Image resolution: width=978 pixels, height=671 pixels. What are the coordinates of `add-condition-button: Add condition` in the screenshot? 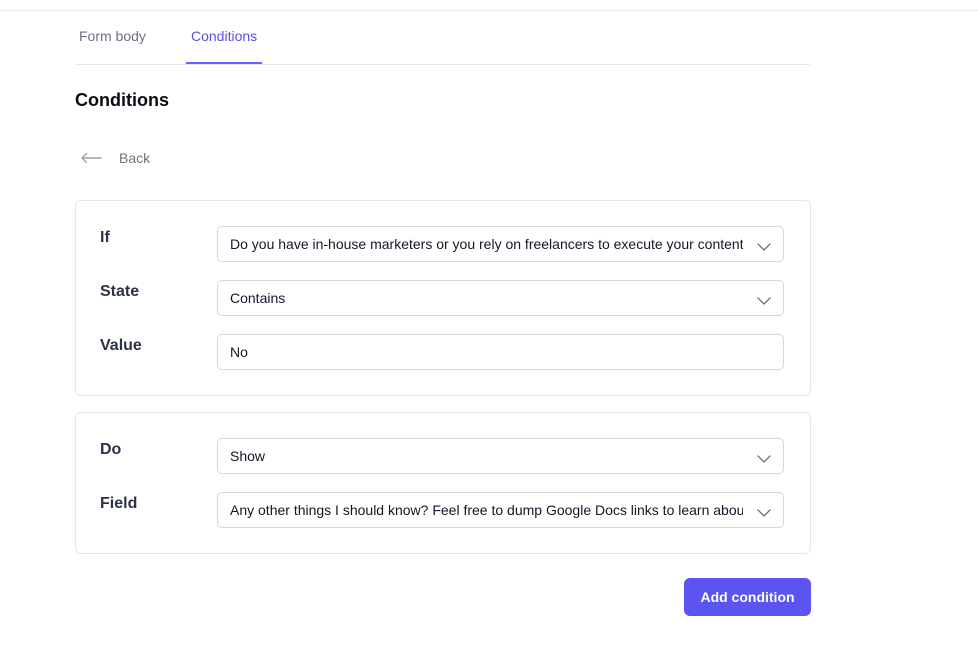 It's located at (747, 597).